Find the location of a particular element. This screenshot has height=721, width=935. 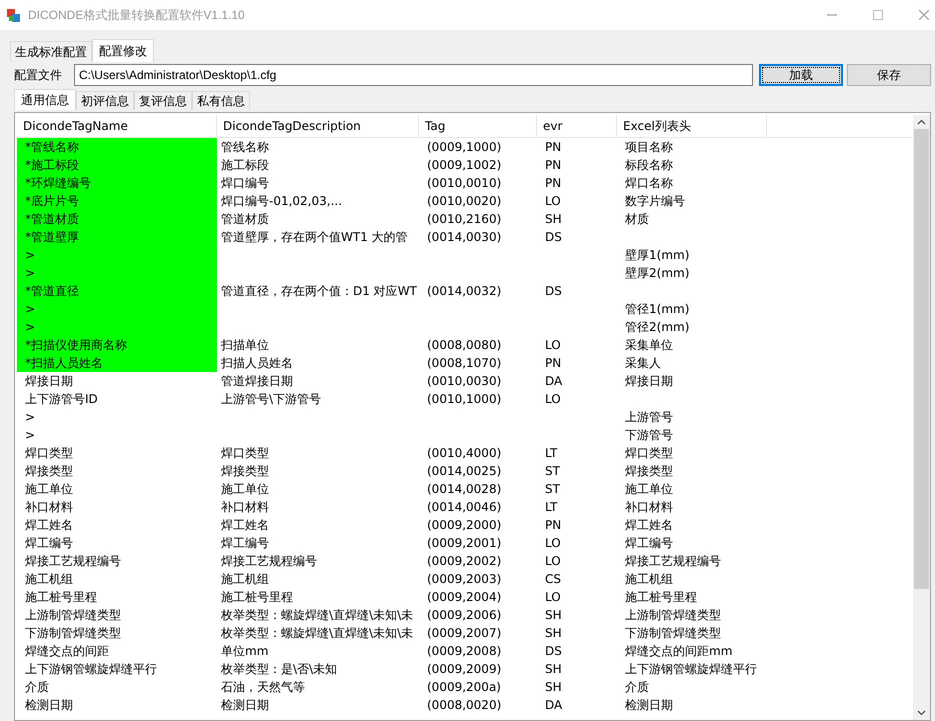

excel-header-cell: 施工桩号里程 is located at coordinates (661, 597).